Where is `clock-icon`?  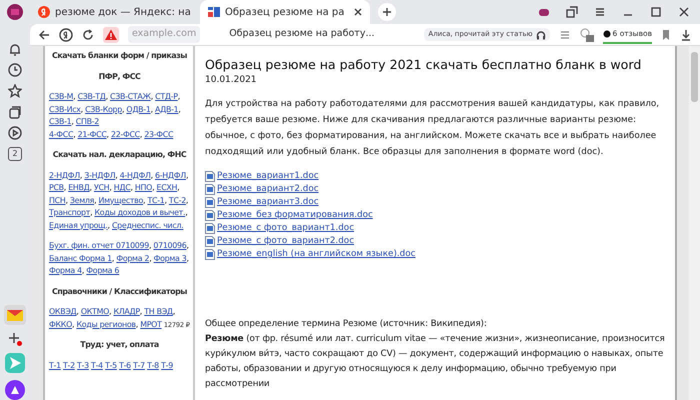
clock-icon is located at coordinates (15, 70).